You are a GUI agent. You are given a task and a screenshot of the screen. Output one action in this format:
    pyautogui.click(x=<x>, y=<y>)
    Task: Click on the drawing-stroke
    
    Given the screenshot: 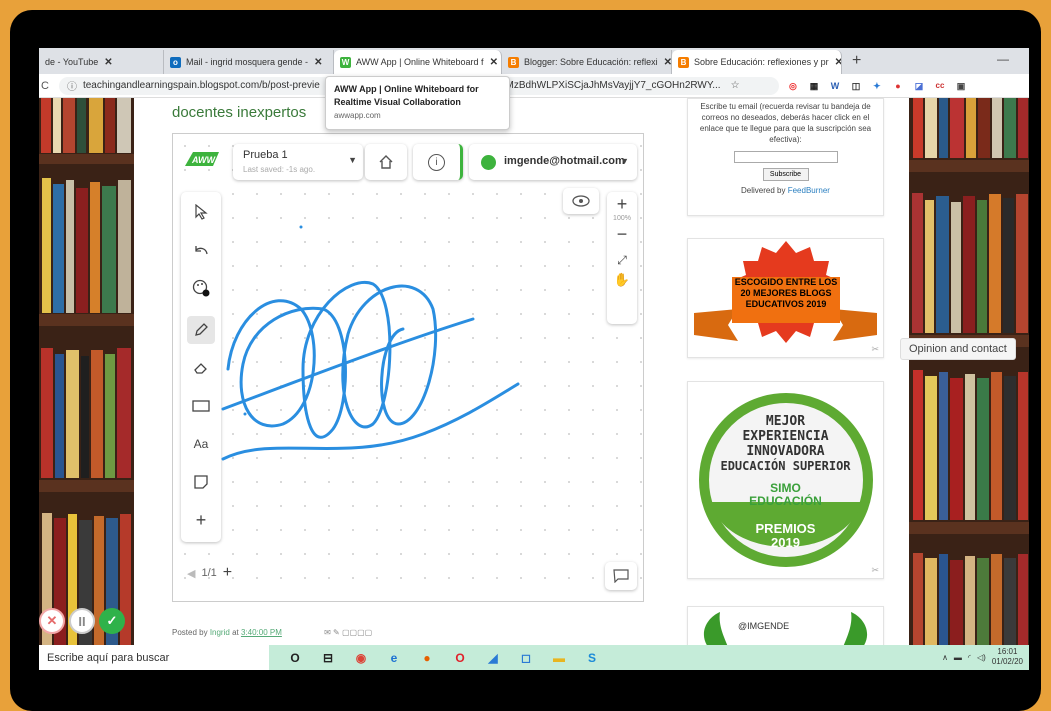 What is the action you would take?
    pyautogui.click(x=370, y=421)
    